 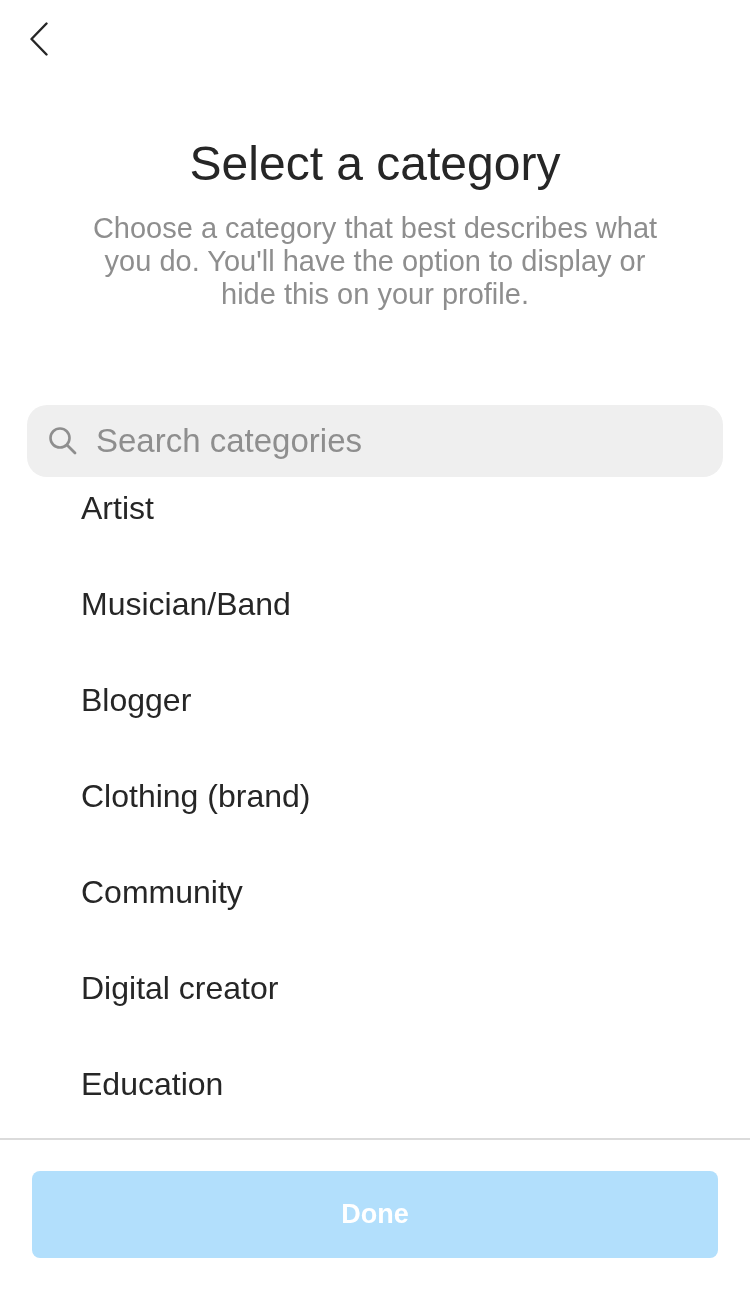 I want to click on page-title: Select a category, so click(x=375, y=164).